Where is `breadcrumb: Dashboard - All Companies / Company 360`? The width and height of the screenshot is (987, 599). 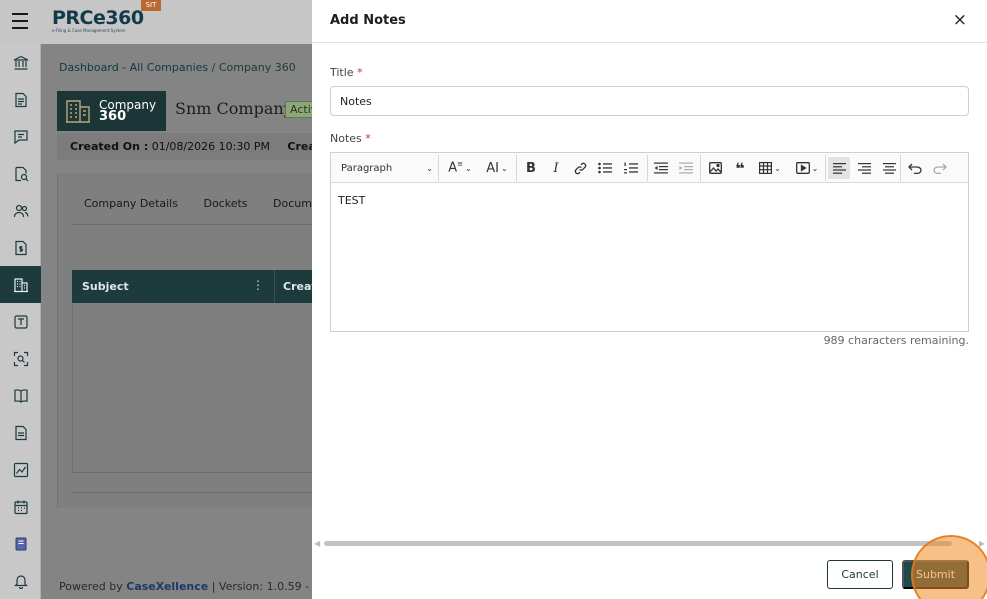 breadcrumb: Dashboard - All Companies / Company 360 is located at coordinates (177, 67).